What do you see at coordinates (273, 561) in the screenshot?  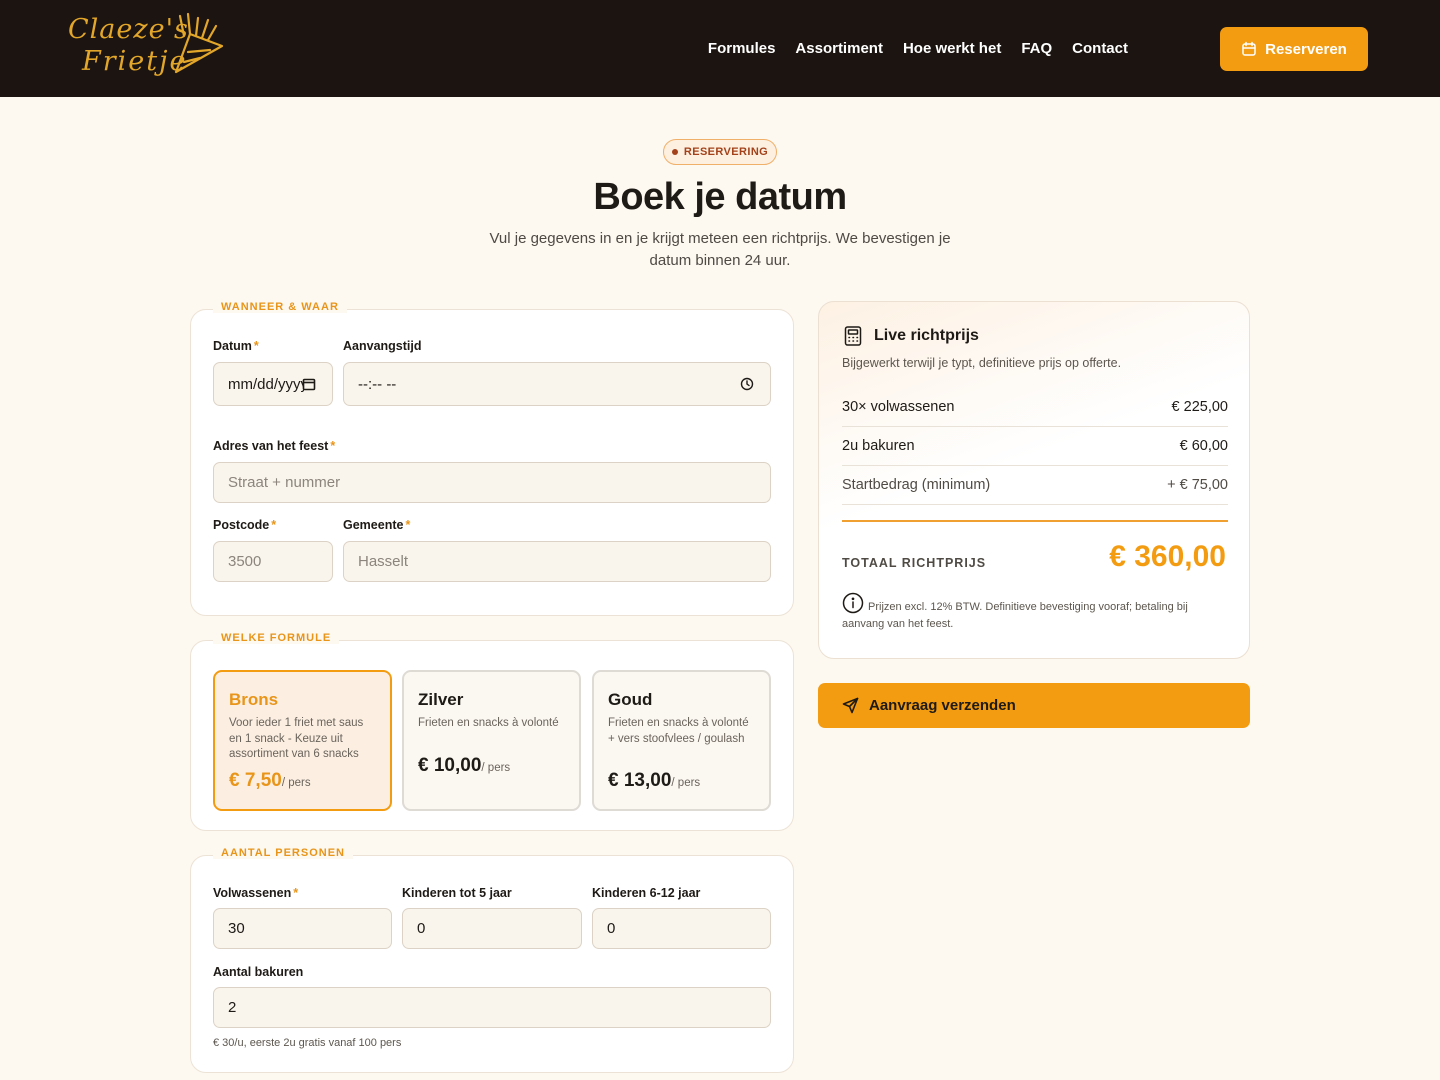 I see `postcode-input: 3500` at bounding box center [273, 561].